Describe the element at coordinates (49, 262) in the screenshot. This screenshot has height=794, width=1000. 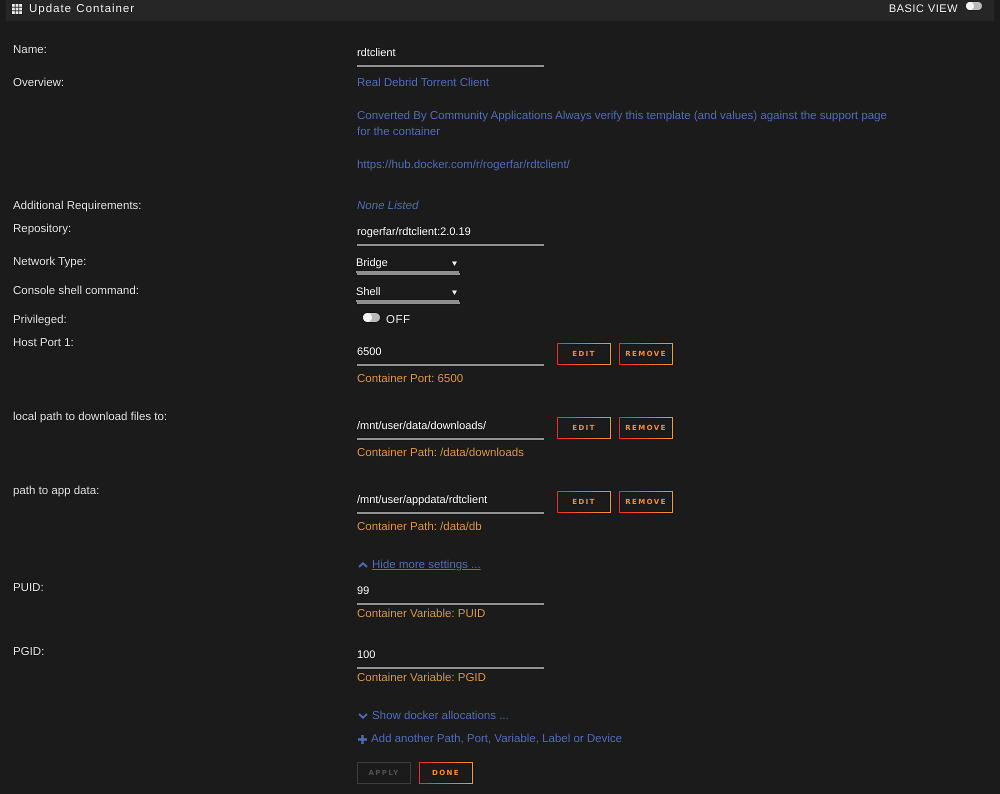
I see `field-label: Network Type:` at that location.